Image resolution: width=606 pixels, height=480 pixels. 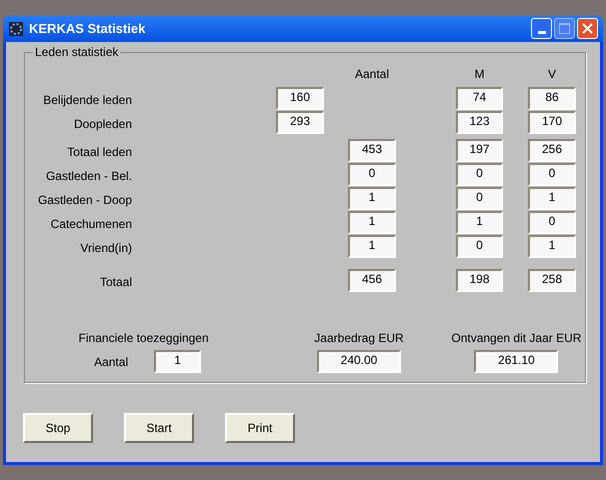 What do you see at coordinates (479, 122) in the screenshot?
I see `number-field: 123` at bounding box center [479, 122].